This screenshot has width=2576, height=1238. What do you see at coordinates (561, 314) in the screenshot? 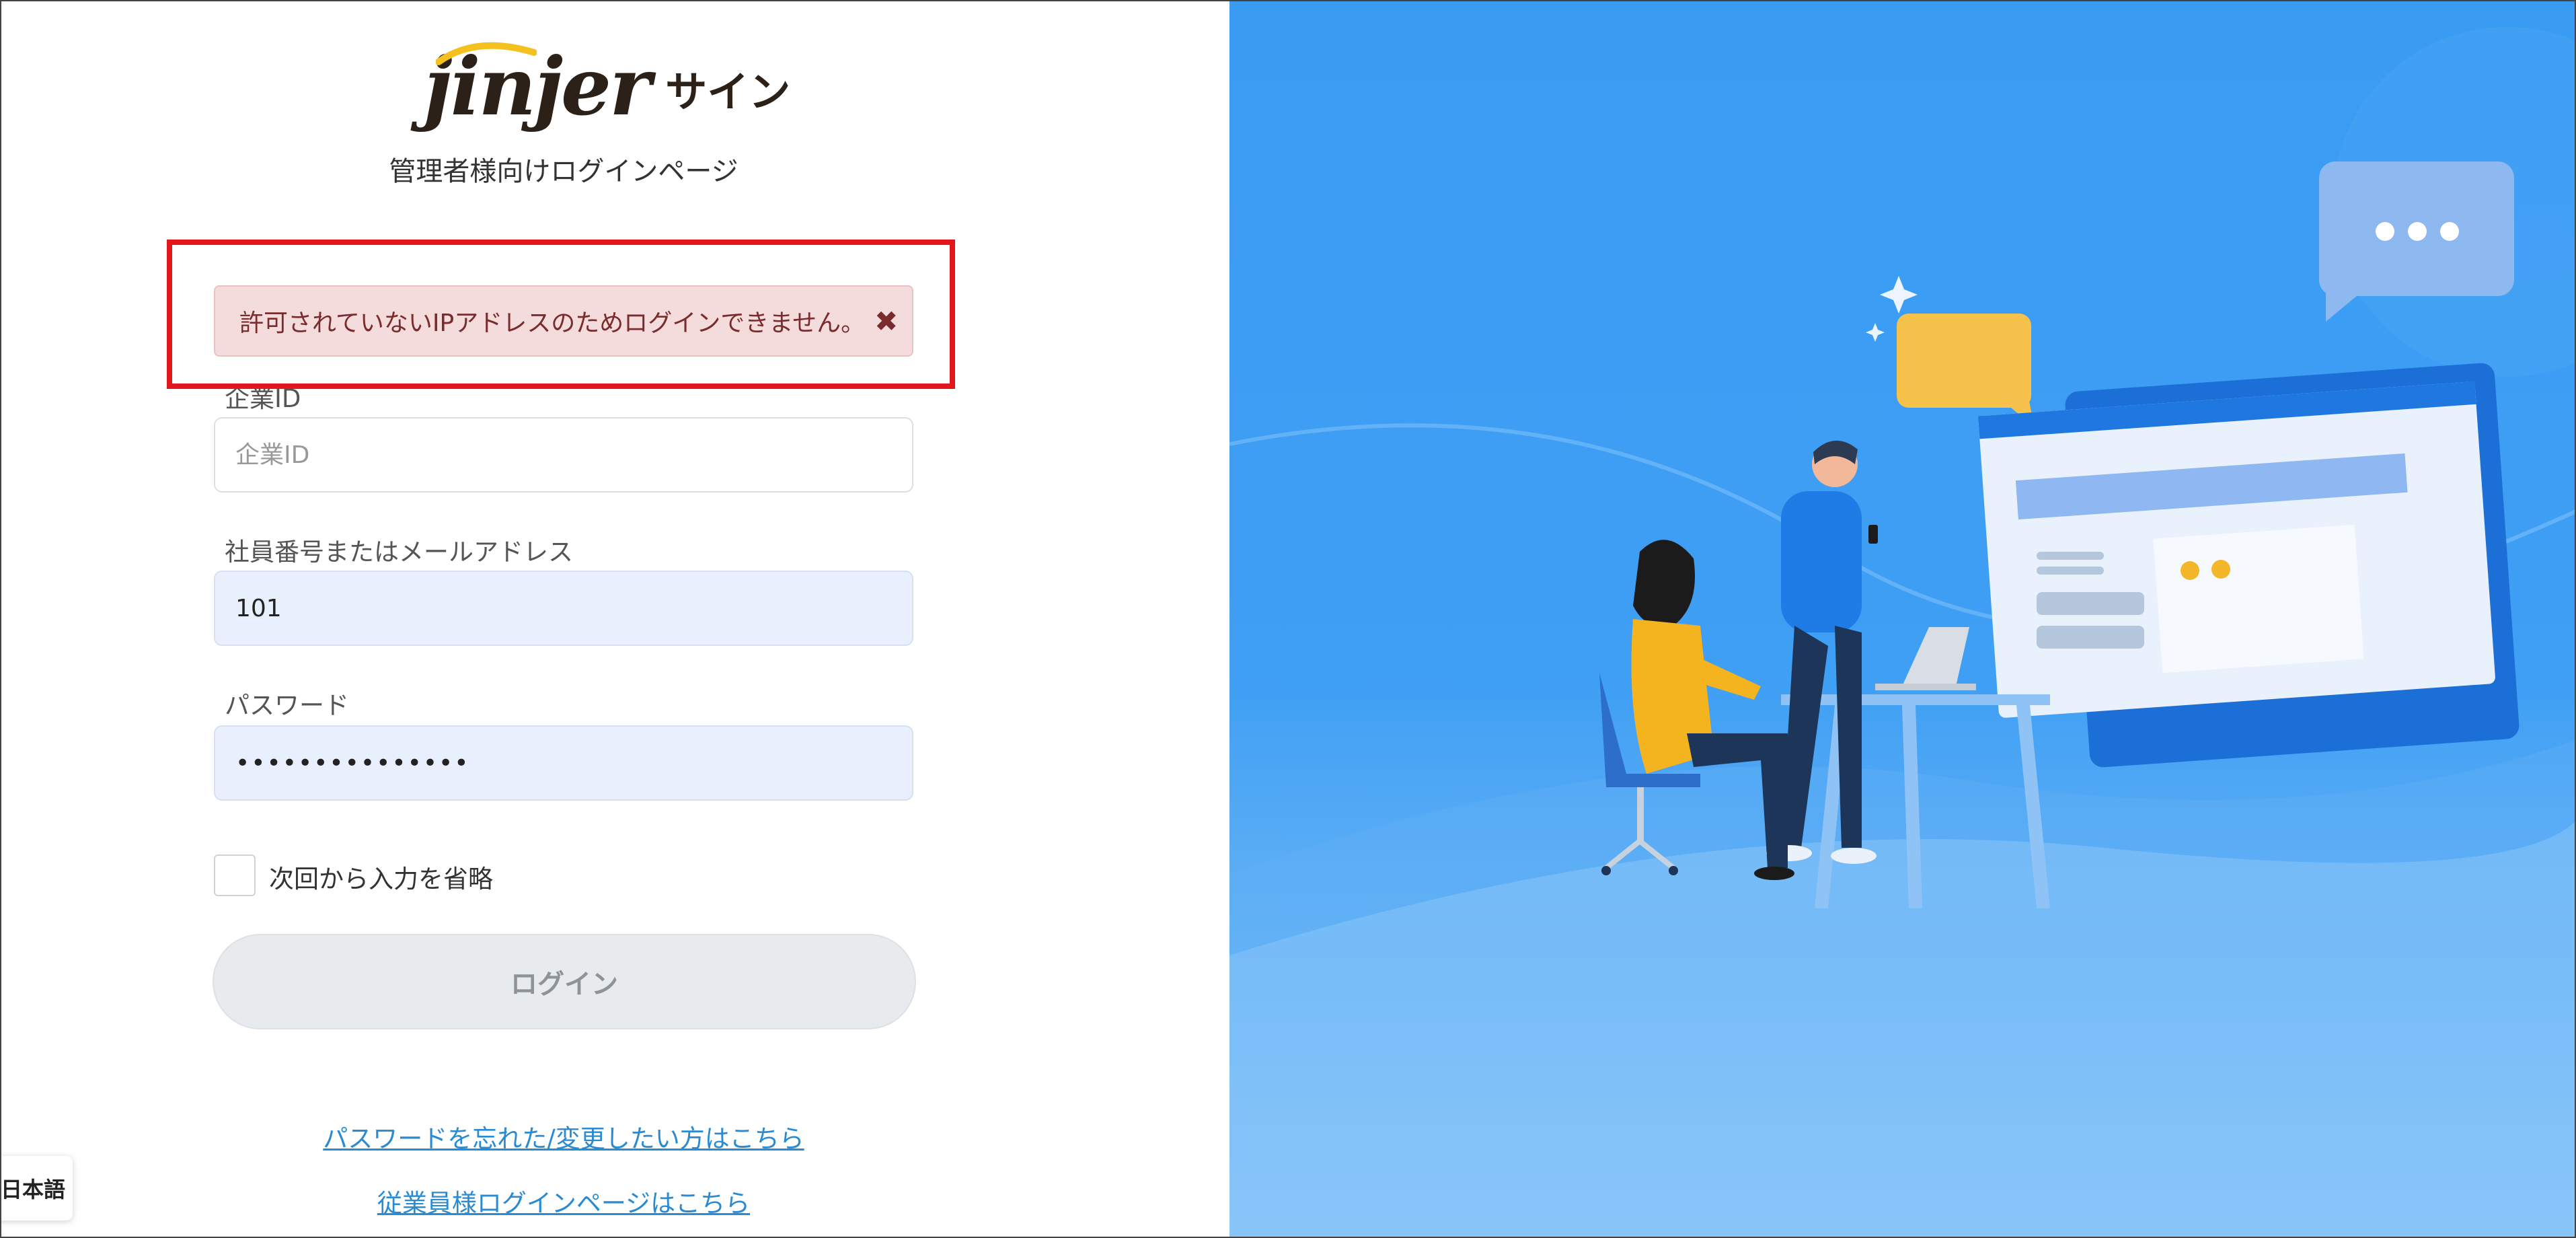
I see `error-highlight-box` at bounding box center [561, 314].